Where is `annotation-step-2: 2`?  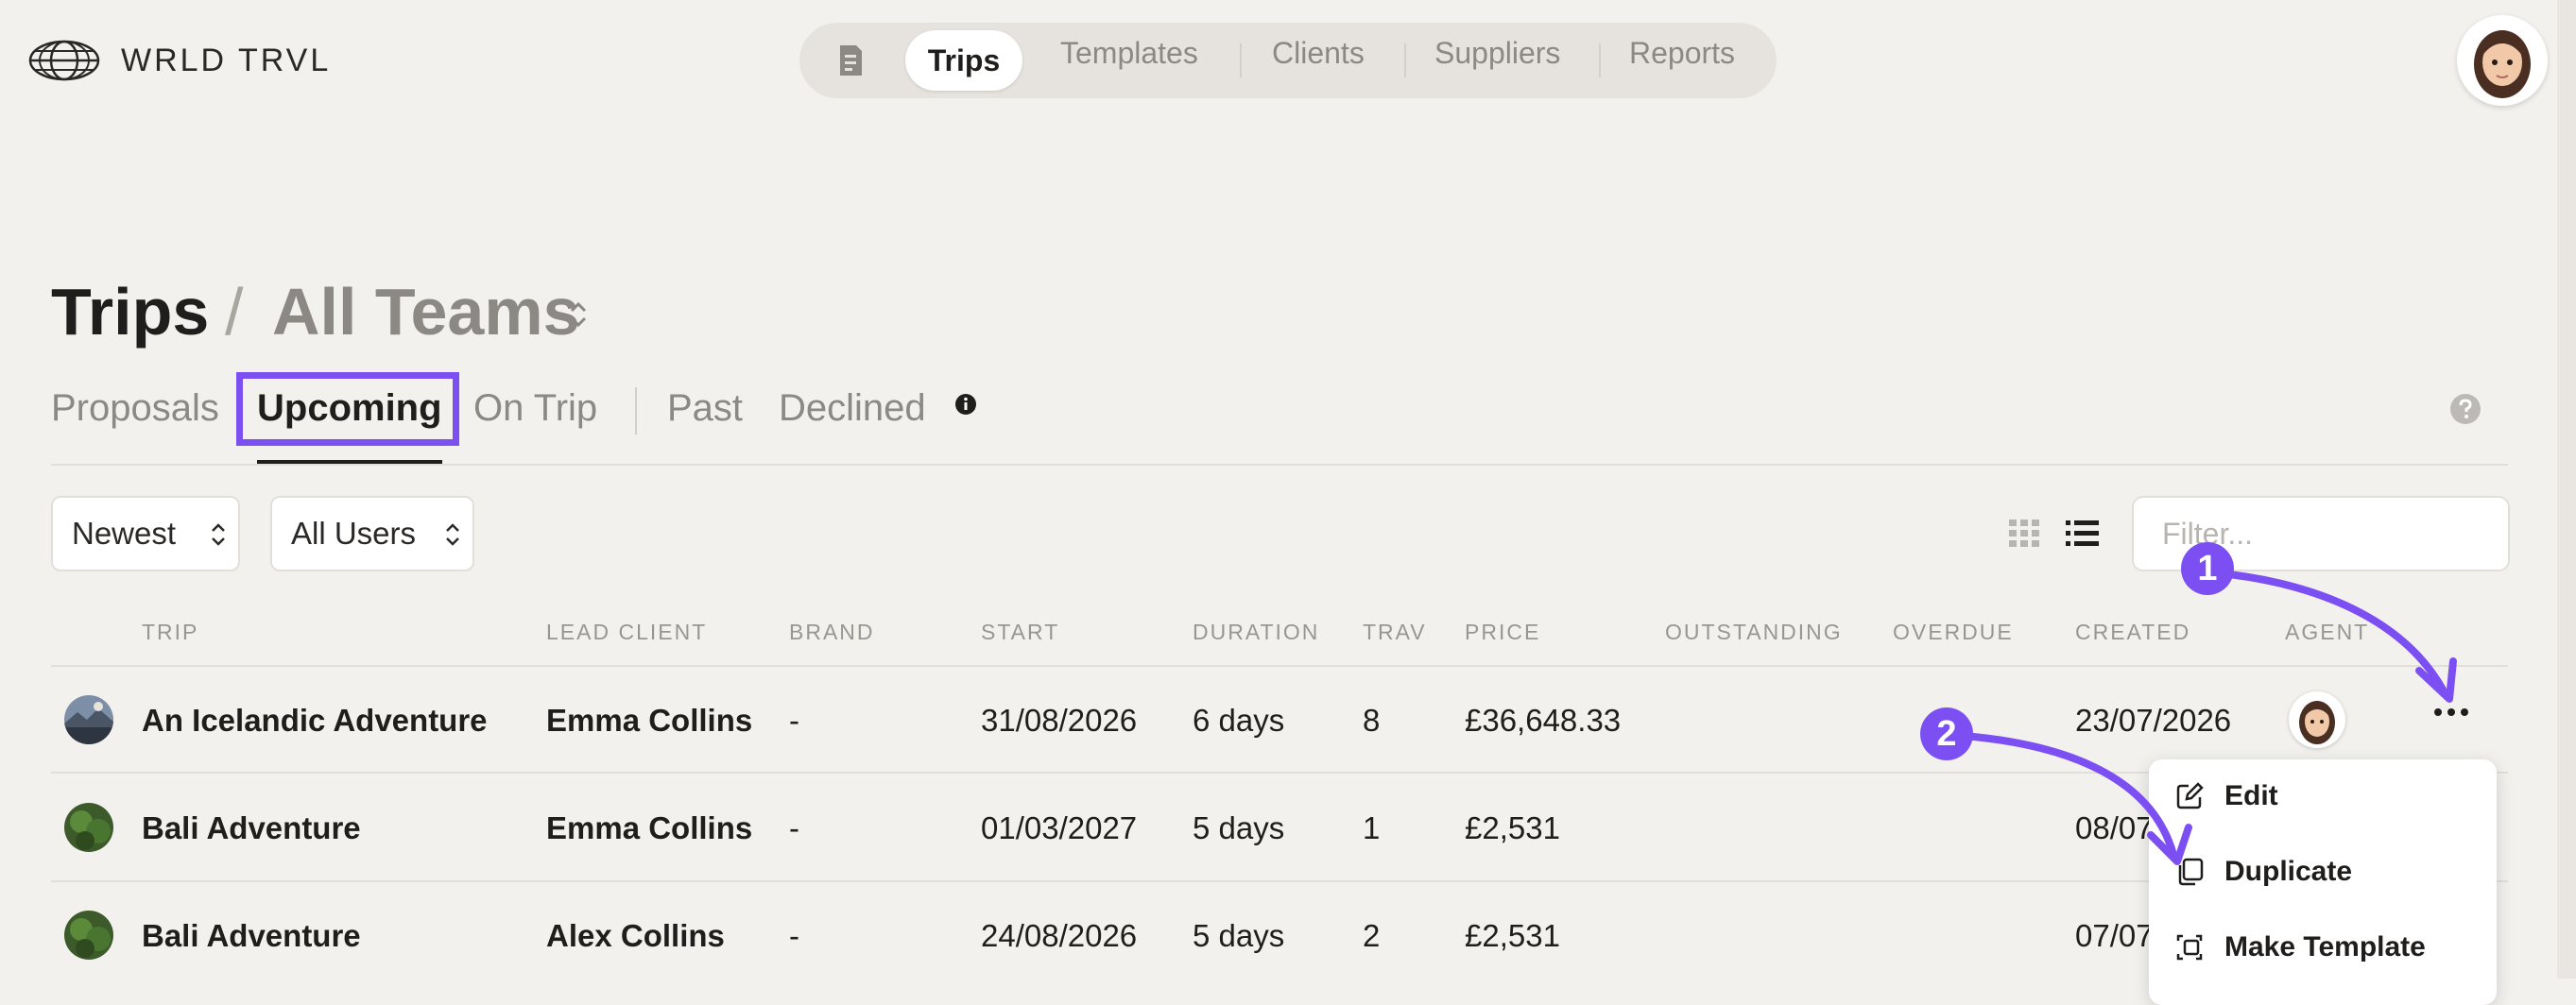 annotation-step-2: 2 is located at coordinates (1946, 733).